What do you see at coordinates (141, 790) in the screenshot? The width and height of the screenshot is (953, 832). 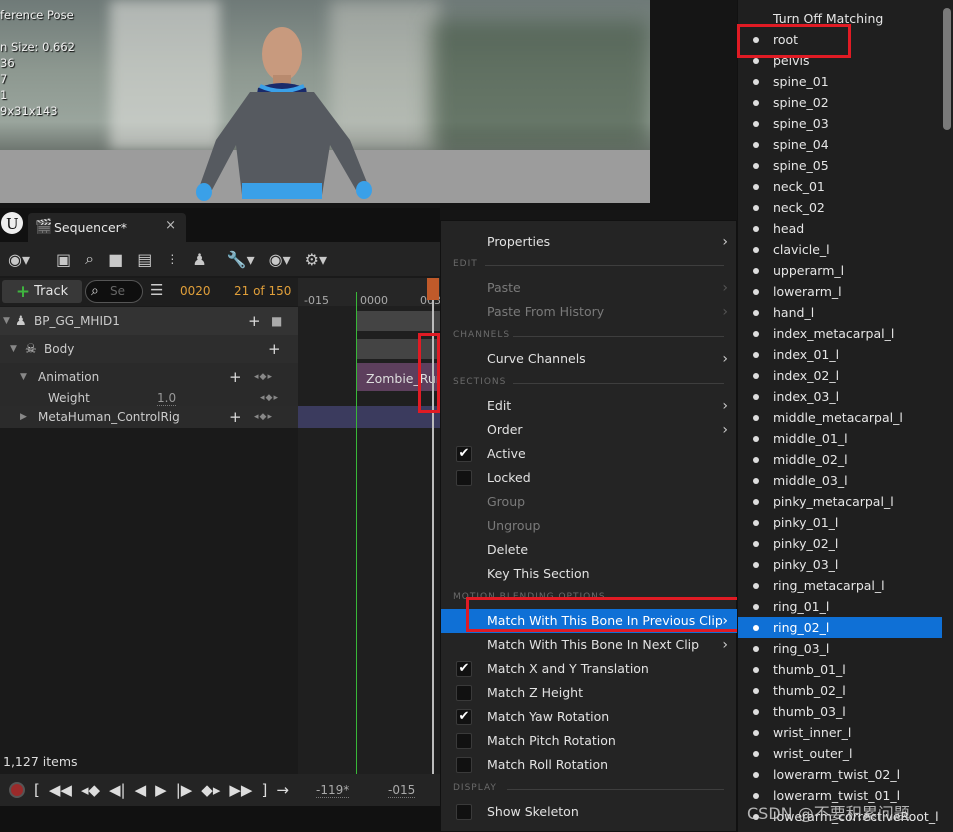 I see `play-reverse-icon: ◀` at bounding box center [141, 790].